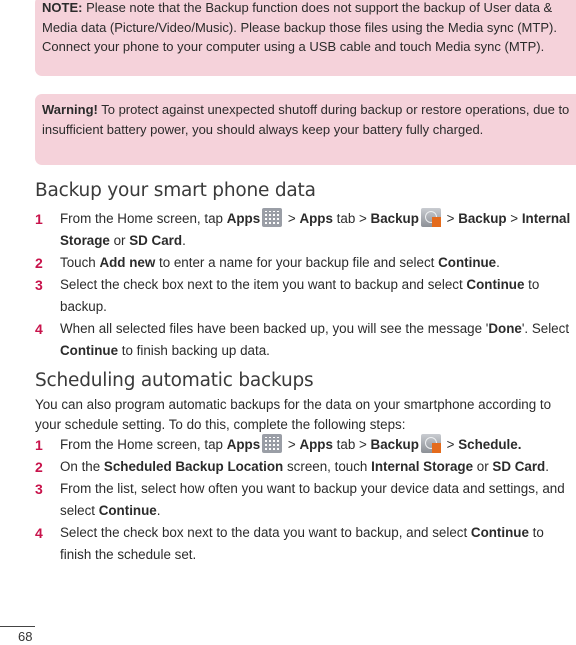 This screenshot has height=645, width=576. I want to click on ui-term: Done, so click(505, 328).